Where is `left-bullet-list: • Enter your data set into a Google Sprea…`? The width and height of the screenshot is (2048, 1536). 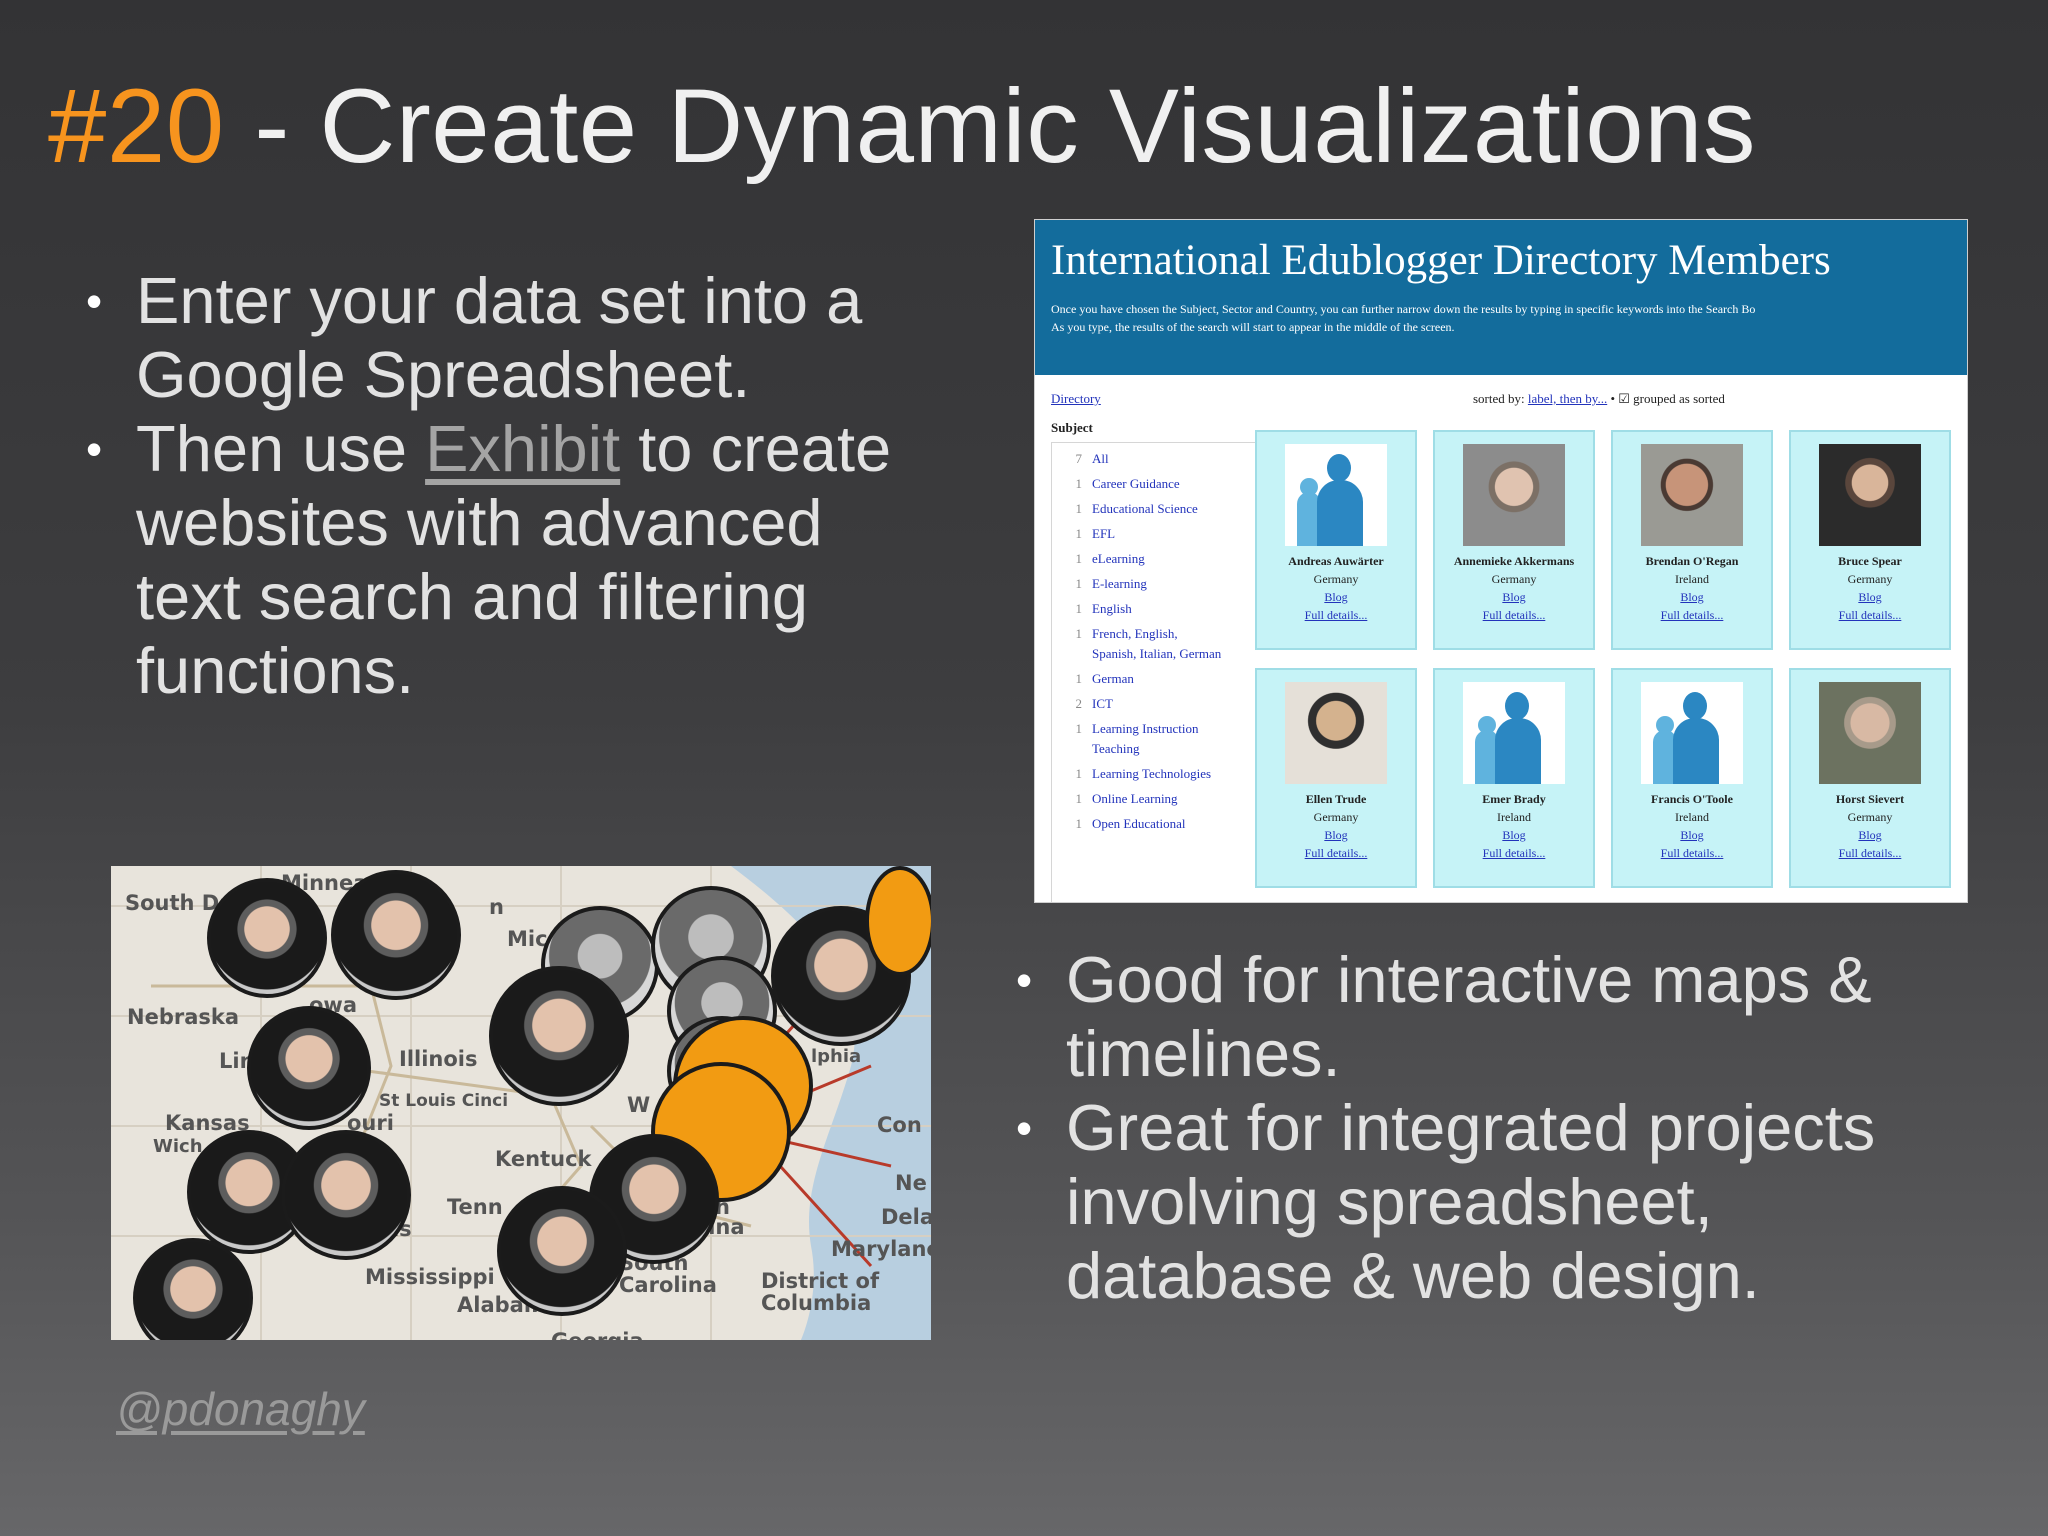
left-bullet-list: • Enter your data set into a Google Sprea… is located at coordinates (496, 486).